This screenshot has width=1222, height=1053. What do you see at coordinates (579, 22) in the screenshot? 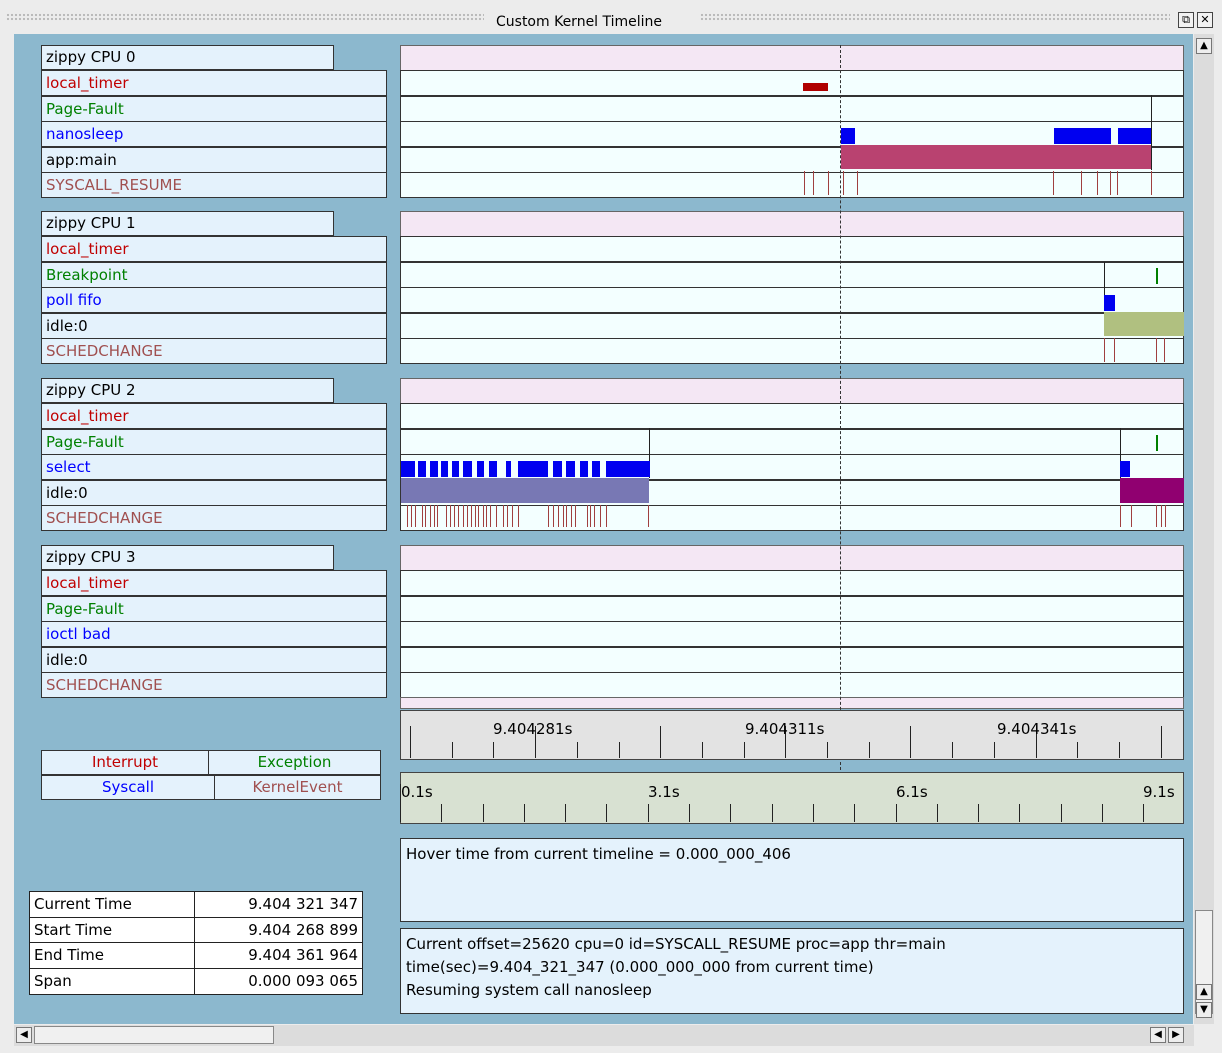
I see `window-title: Custom Kernel Timeline` at bounding box center [579, 22].